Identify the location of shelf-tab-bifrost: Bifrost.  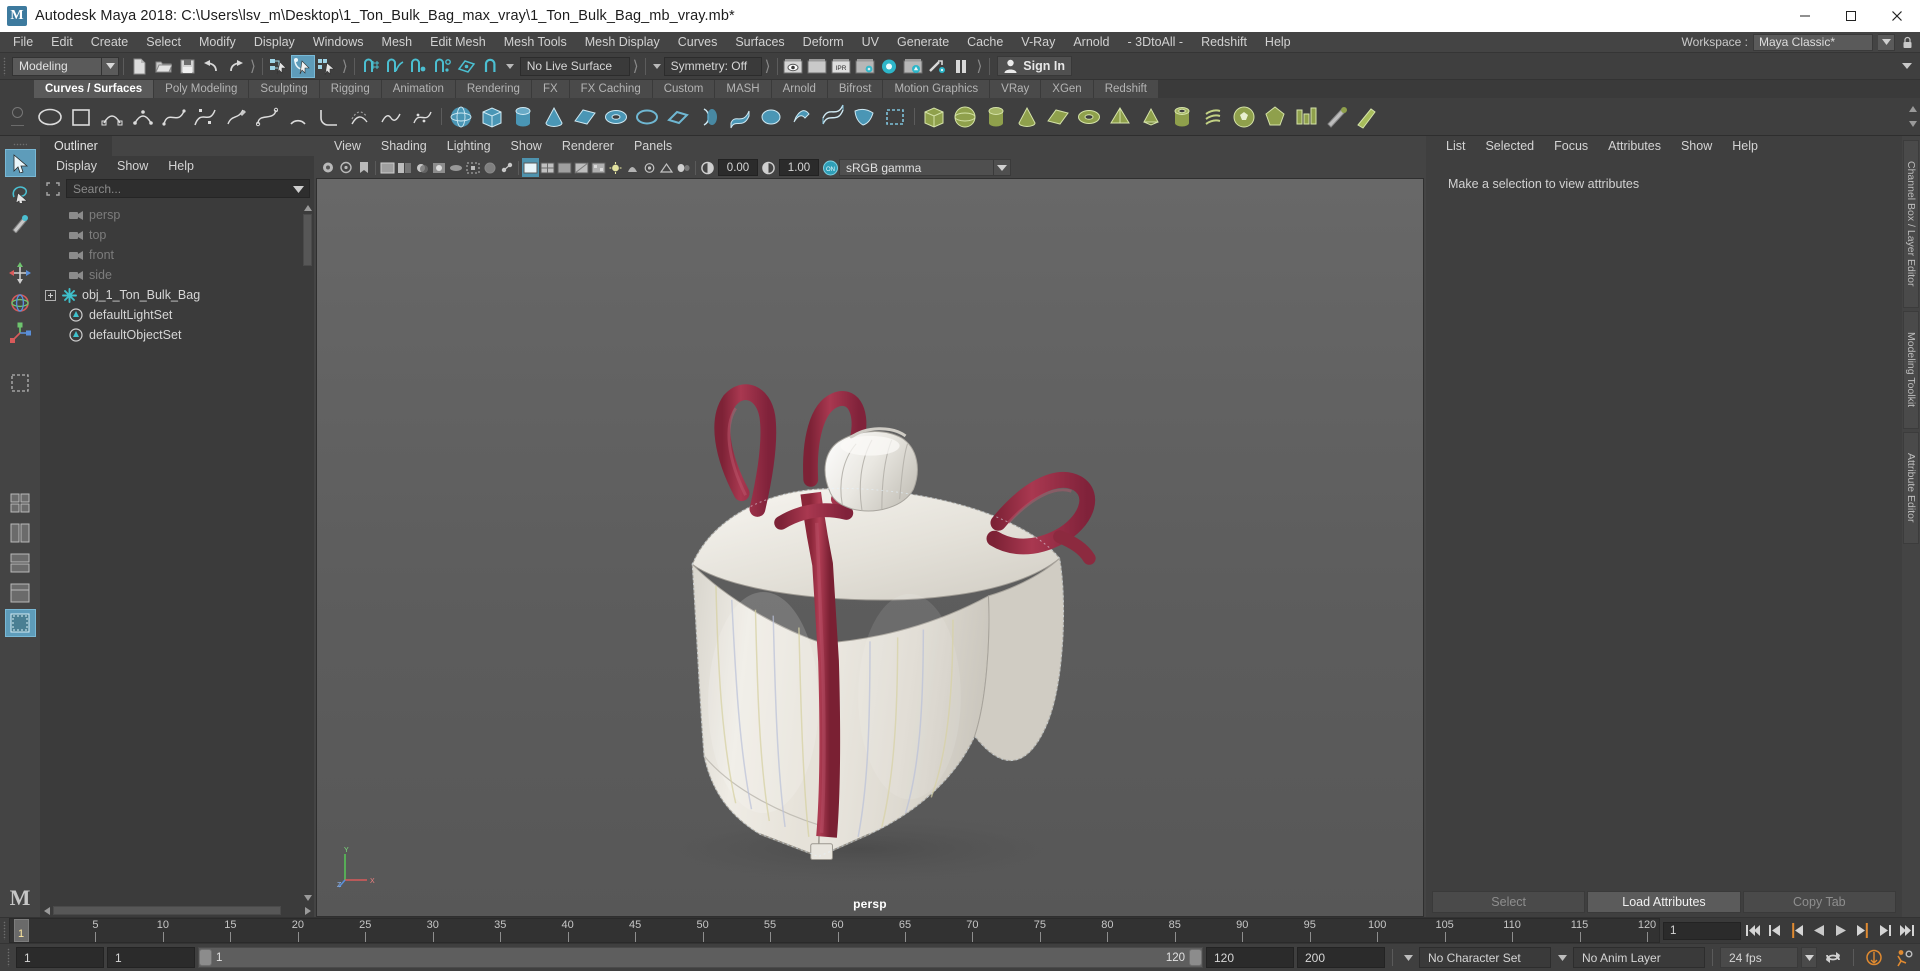
(855, 89).